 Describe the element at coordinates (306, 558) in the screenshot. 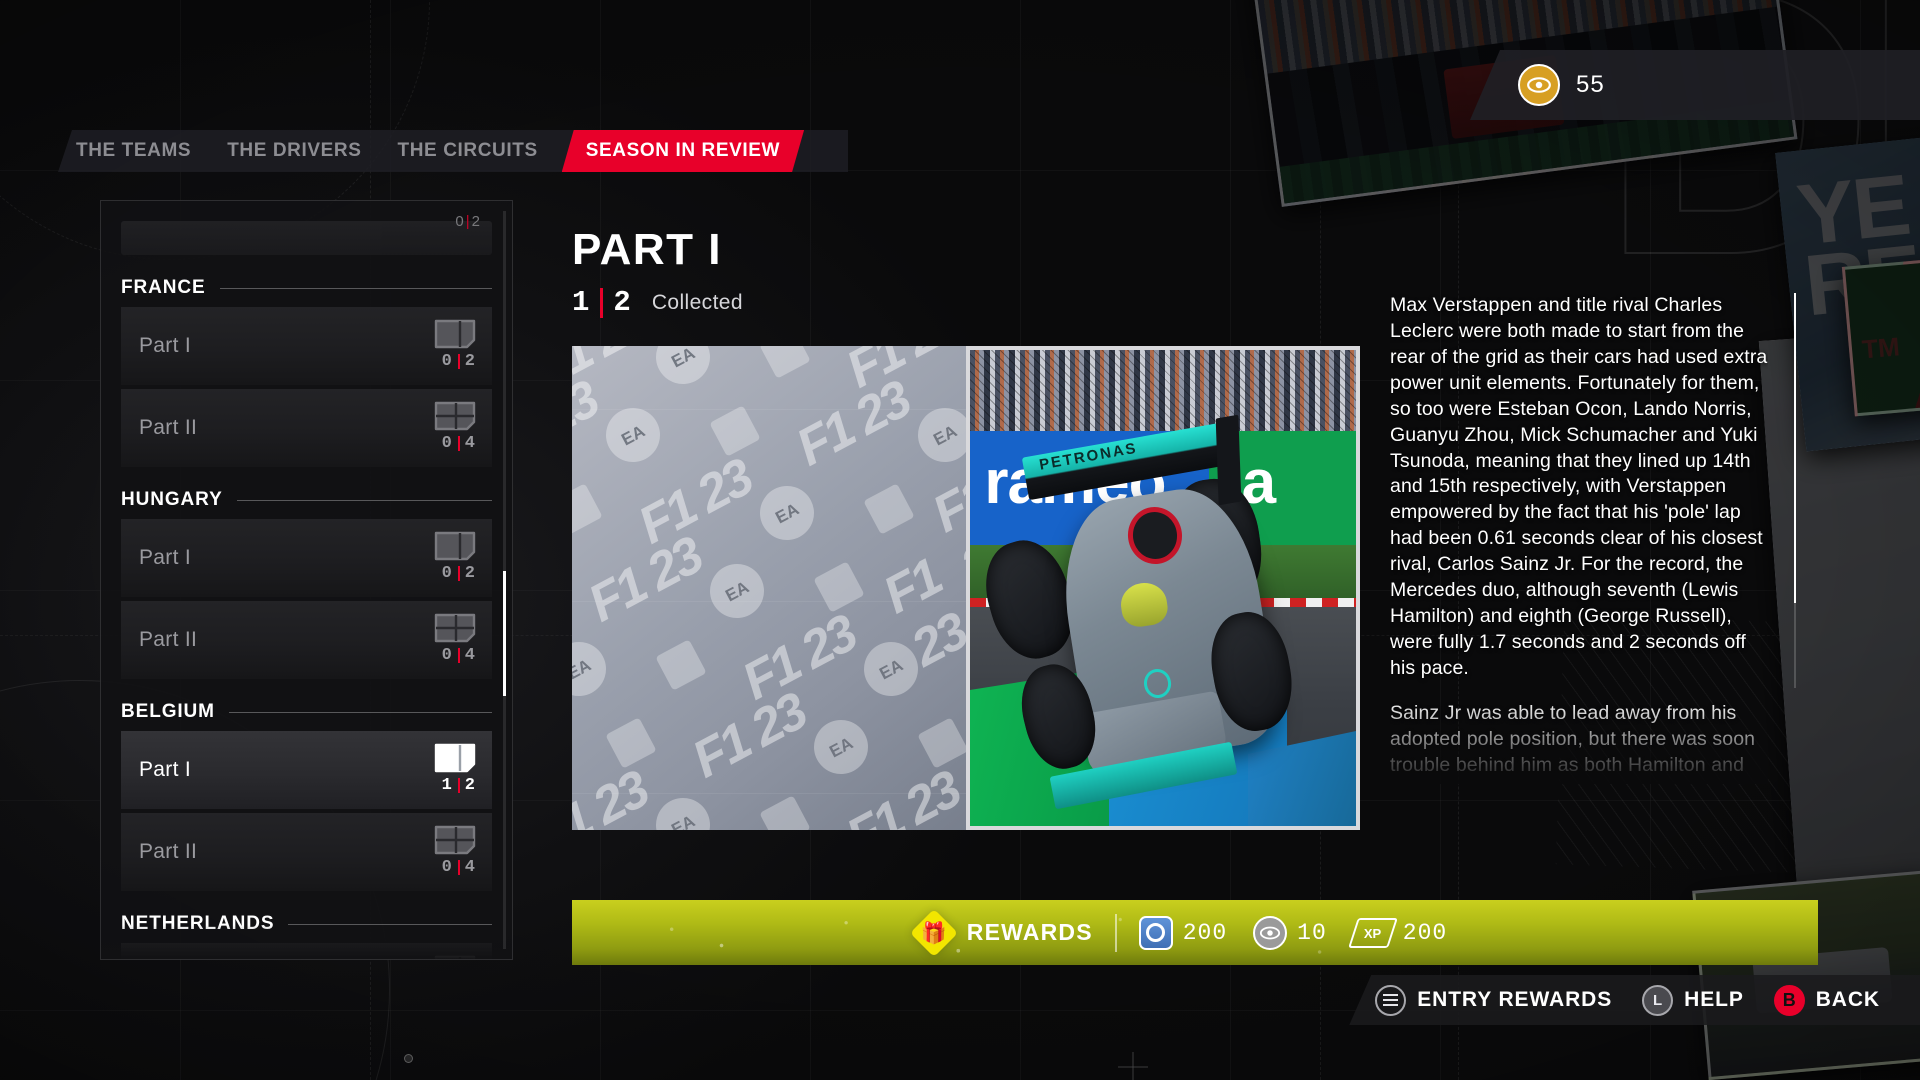

I see `list-item-hungary-part-i: Part I 02` at that location.